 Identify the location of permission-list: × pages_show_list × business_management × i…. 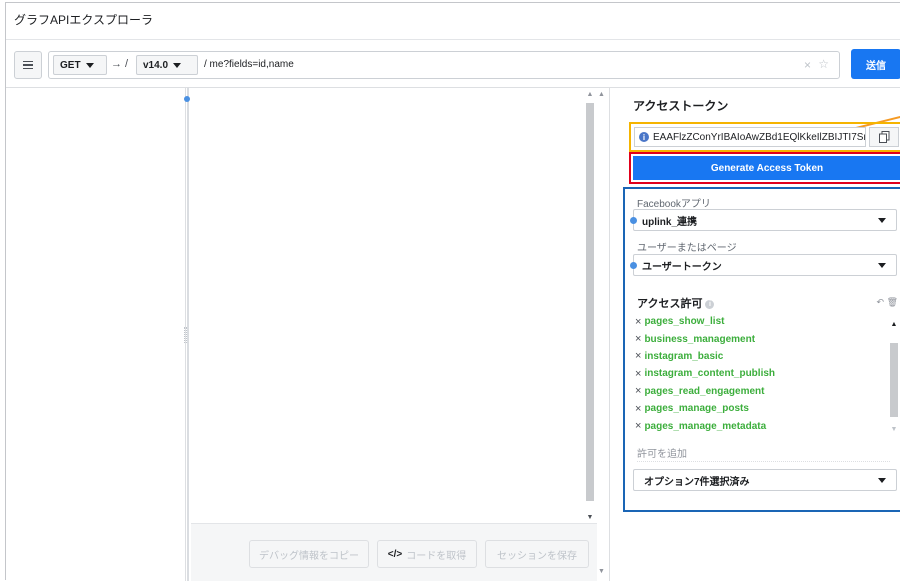
(760, 374).